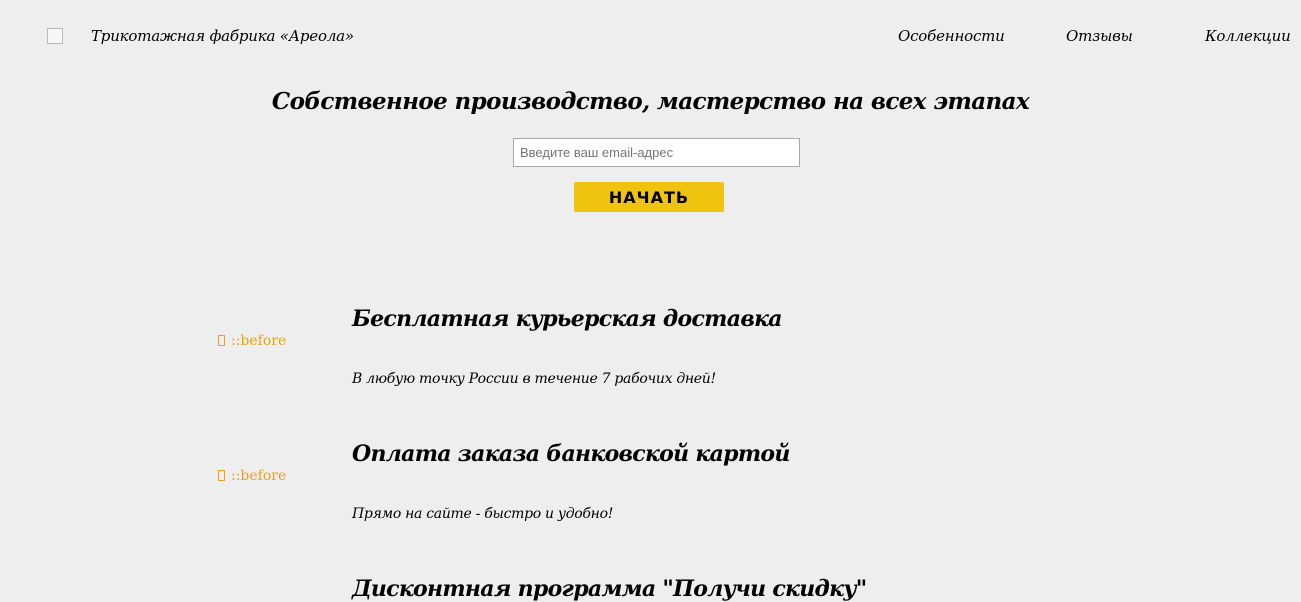  What do you see at coordinates (483, 514) in the screenshot?
I see `feature-description: Прямо на сайте - быстро и удобно!` at bounding box center [483, 514].